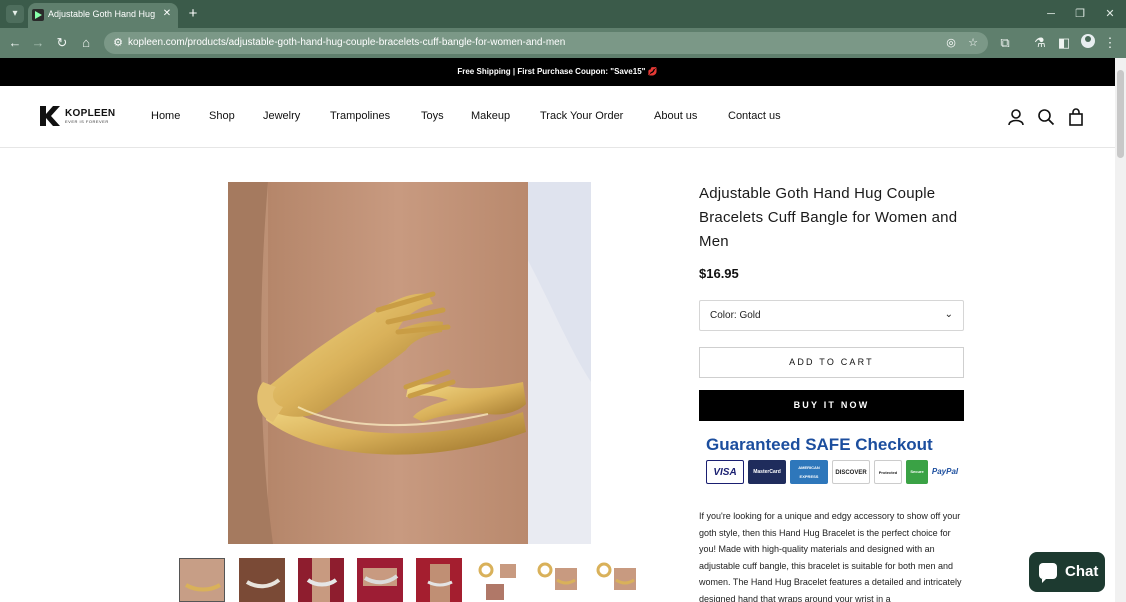 This screenshot has height=602, width=1126. I want to click on mastercard-icon: MasterCard, so click(767, 472).